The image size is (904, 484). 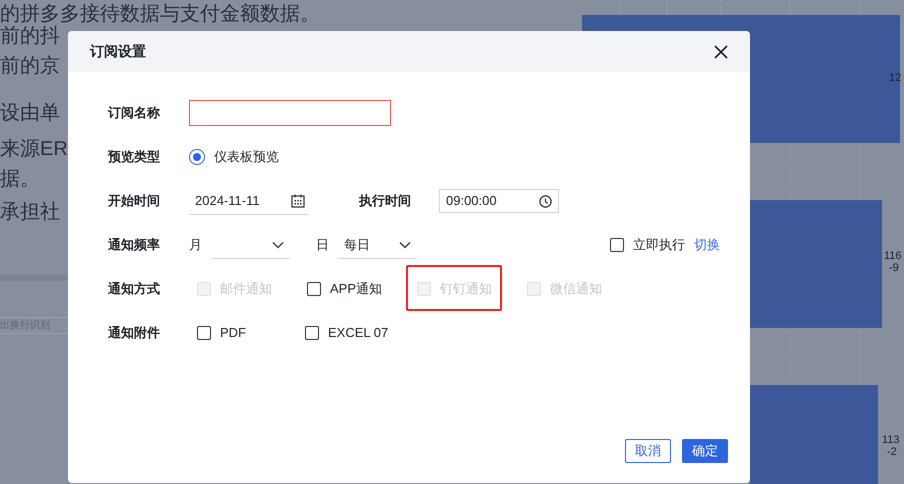 What do you see at coordinates (892, 452) in the screenshot?
I see `bar-value-label: -2` at bounding box center [892, 452].